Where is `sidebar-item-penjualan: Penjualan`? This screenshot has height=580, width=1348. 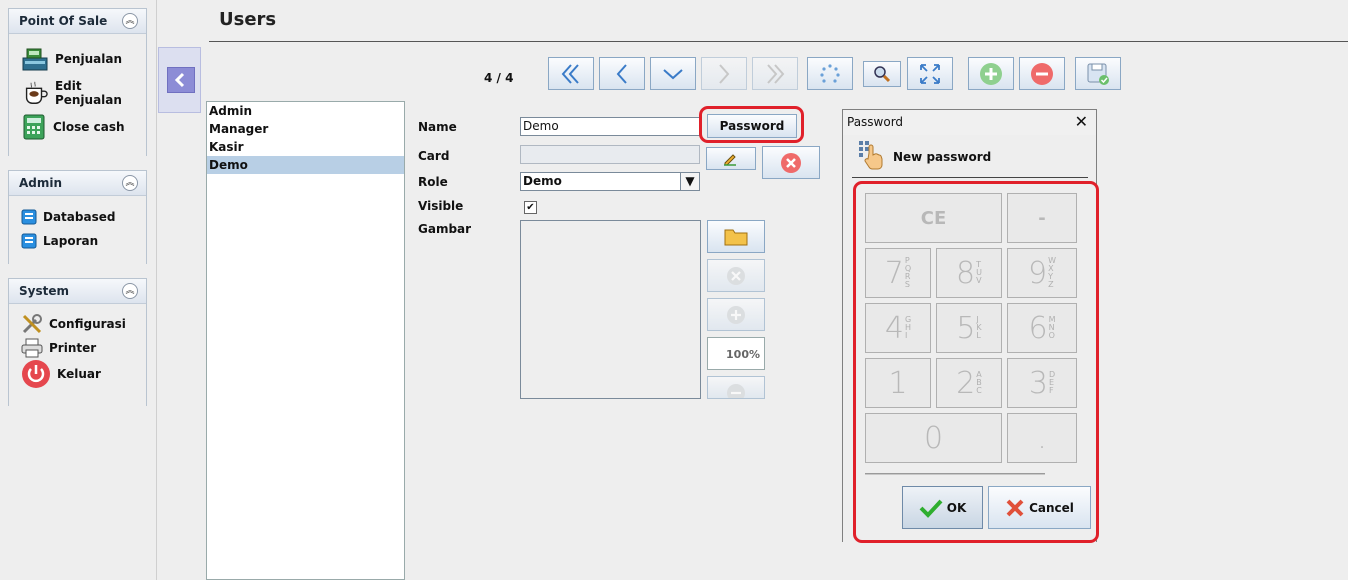
sidebar-item-penjualan: Penjualan is located at coordinates (71, 59).